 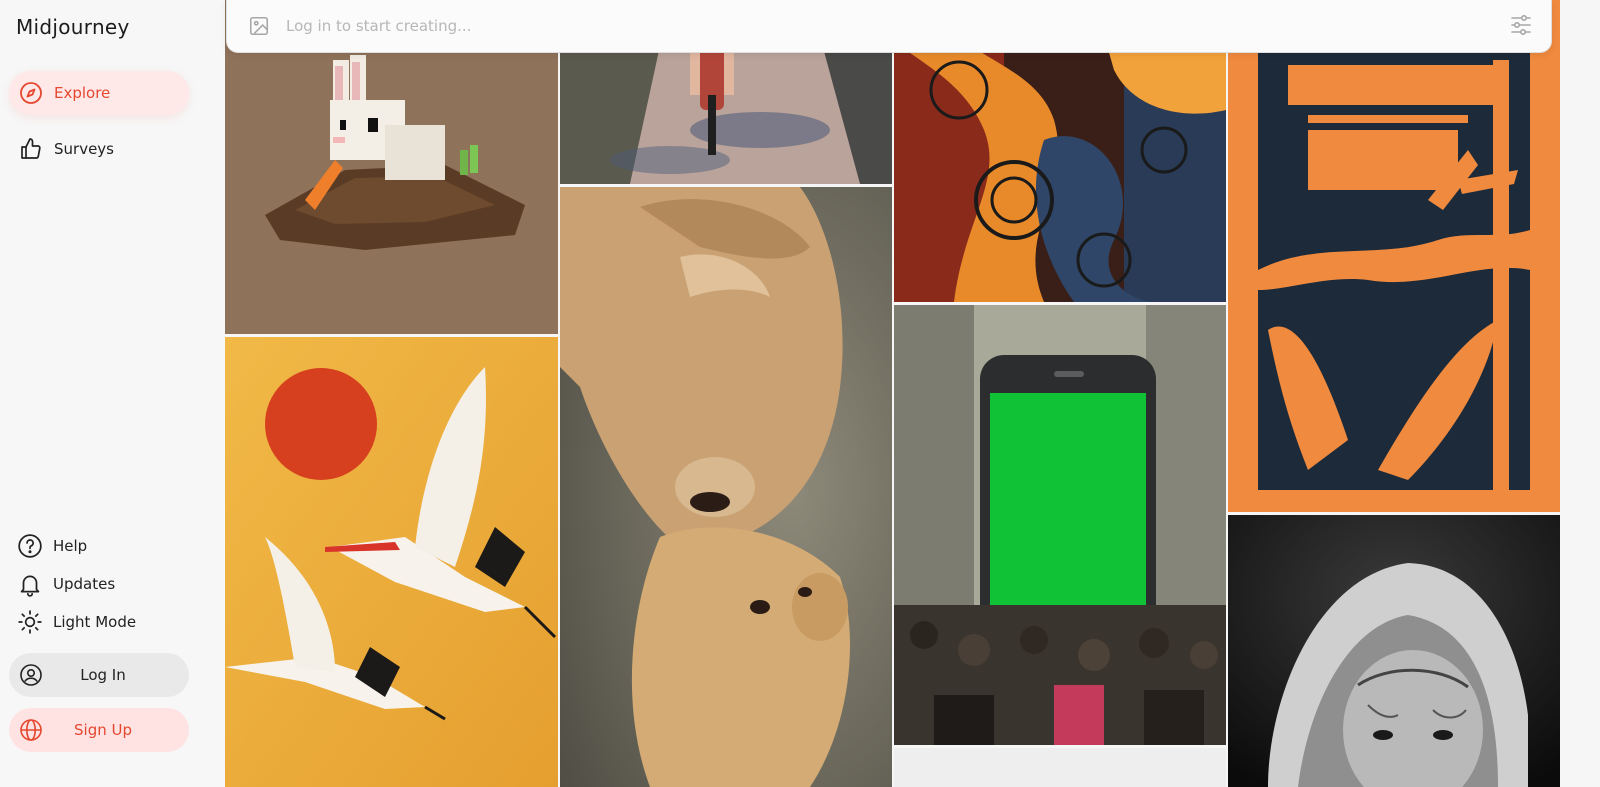 I want to click on sidebar-item-surveys: Surveys, so click(x=99, y=149).